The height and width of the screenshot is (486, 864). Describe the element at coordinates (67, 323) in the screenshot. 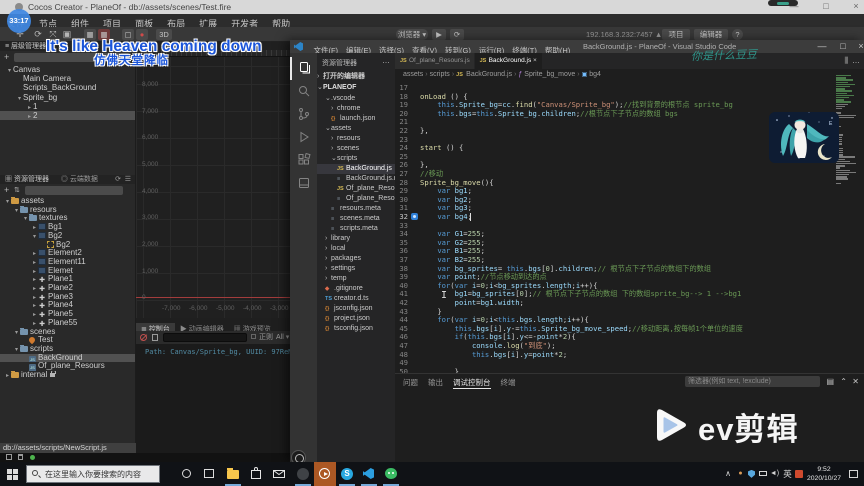

I see `asset-Plane55: ▸ ✚ Plane55` at that location.